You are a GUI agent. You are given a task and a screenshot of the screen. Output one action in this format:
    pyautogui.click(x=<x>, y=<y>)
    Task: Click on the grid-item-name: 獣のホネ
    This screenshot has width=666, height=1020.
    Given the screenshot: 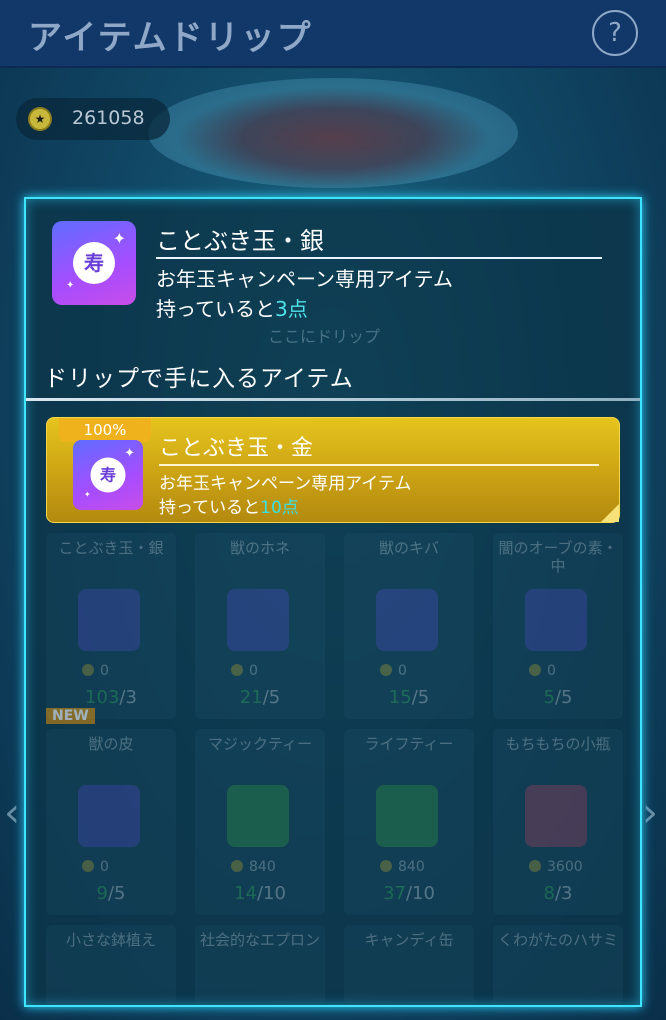 What is the action you would take?
    pyautogui.click(x=259, y=548)
    